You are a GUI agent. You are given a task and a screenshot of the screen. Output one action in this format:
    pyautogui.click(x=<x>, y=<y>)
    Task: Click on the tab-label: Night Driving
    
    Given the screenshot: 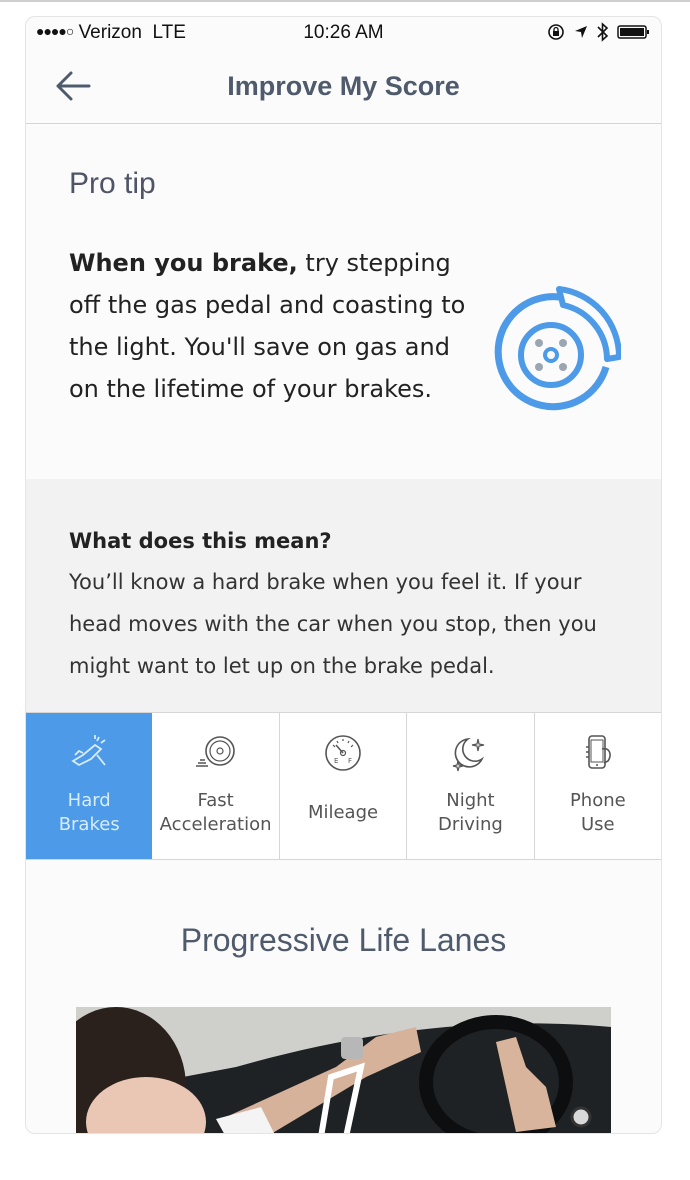 What is the action you would take?
    pyautogui.click(x=470, y=812)
    